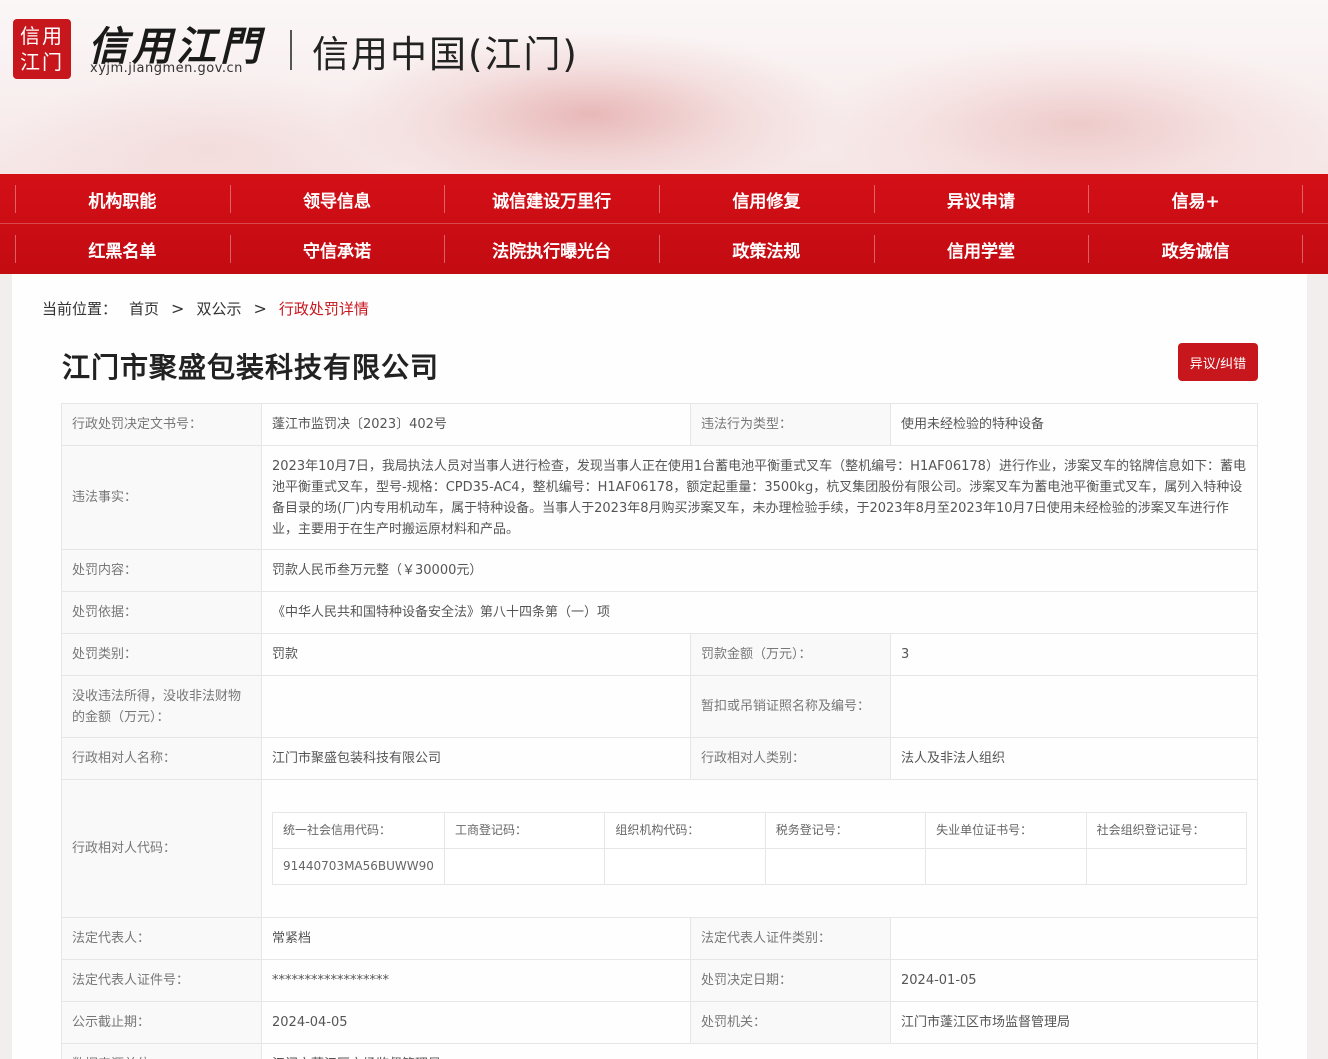 The height and width of the screenshot is (1059, 1328). I want to click on field-value: 《中华人民共和国特种设备安全法》第八十四条第（一）项, so click(759, 612).